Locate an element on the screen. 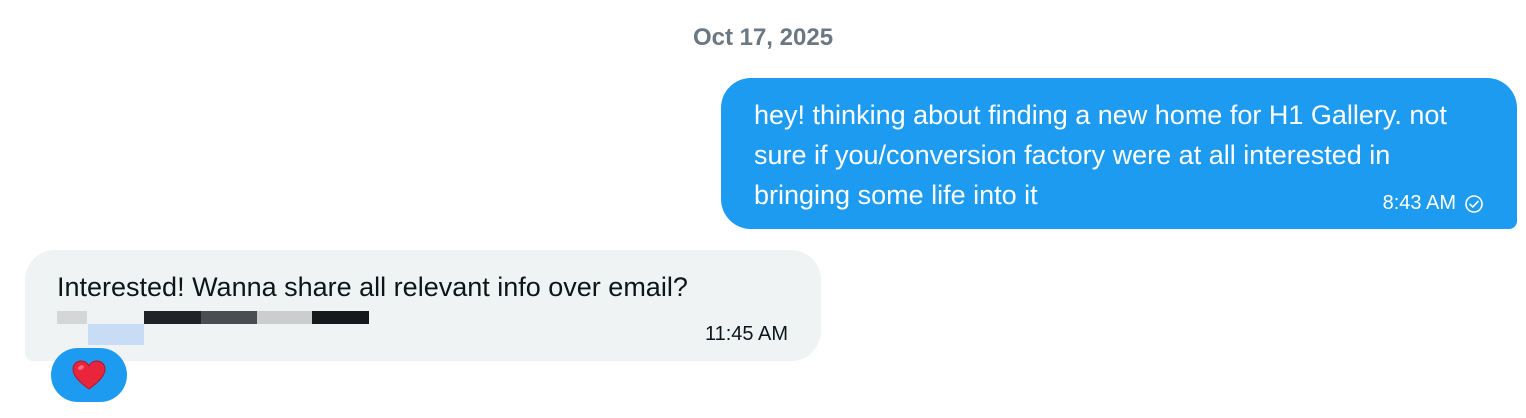 The image size is (1526, 418). reaction-badge is located at coordinates (89, 375).